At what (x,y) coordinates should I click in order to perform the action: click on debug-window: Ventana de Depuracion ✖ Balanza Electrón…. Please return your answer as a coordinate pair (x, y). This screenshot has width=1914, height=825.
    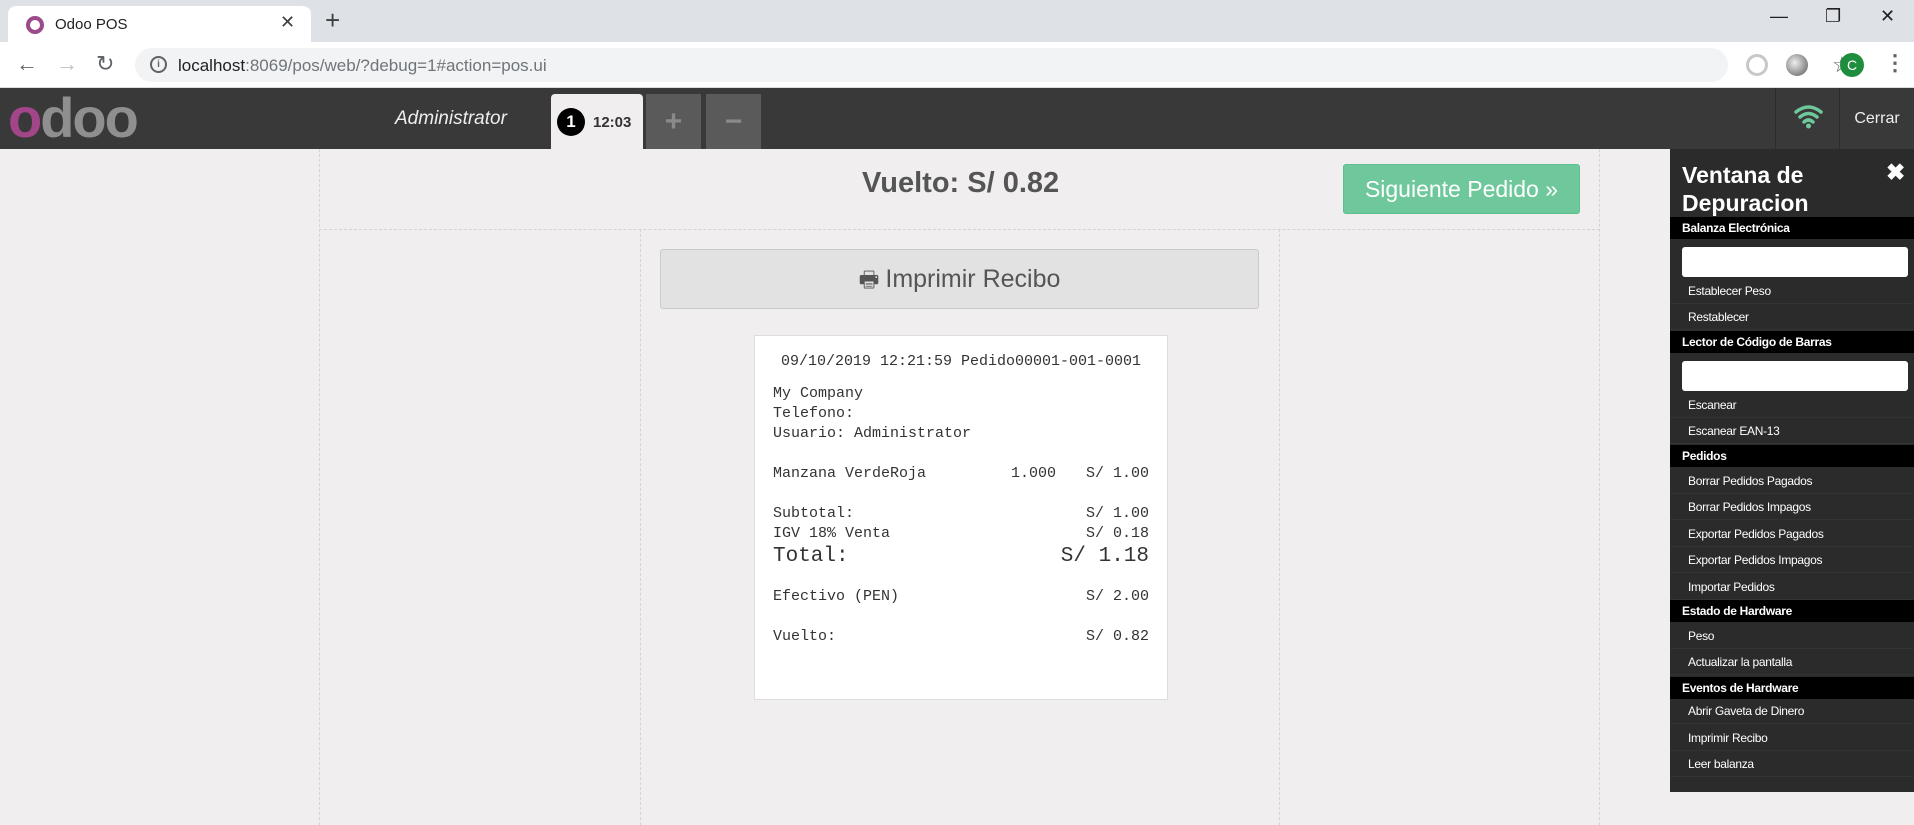
    Looking at the image, I should click on (1792, 470).